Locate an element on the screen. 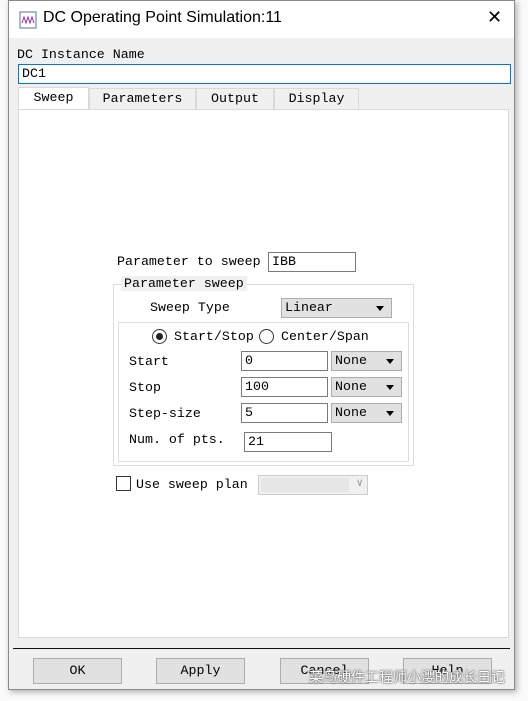 The image size is (528, 701). radio-center-span-label: Center/Span is located at coordinates (325, 336).